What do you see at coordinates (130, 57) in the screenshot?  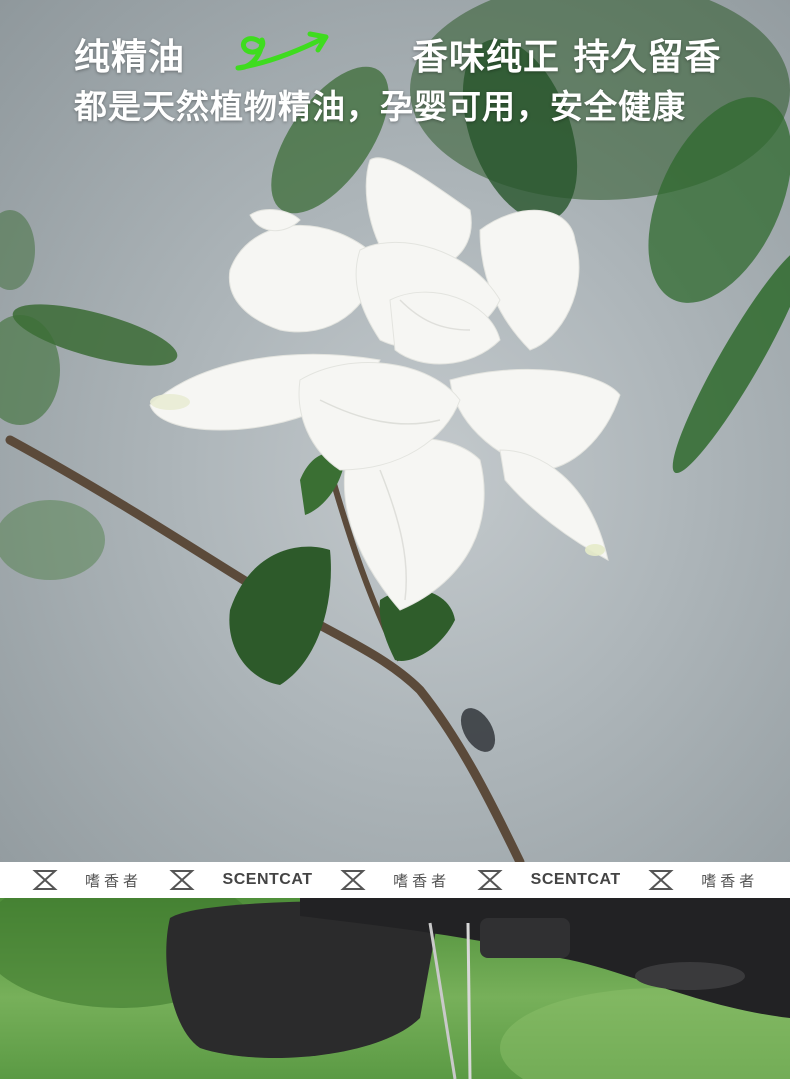 I see `headline-pure-oil: 纯精油` at bounding box center [130, 57].